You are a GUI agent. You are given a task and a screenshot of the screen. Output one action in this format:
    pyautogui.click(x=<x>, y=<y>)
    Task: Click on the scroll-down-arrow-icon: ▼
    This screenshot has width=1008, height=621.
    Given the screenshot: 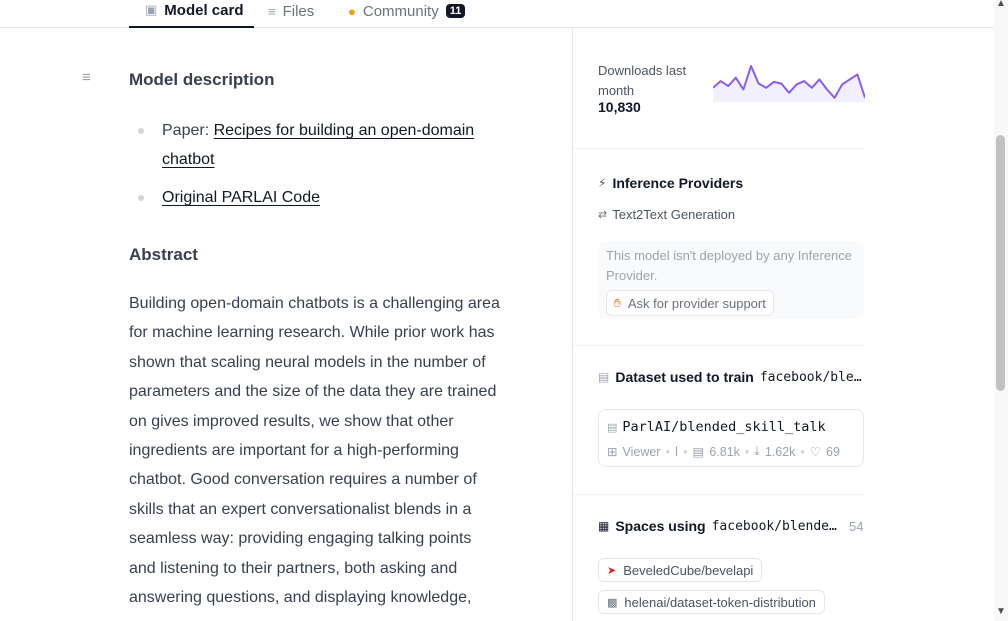 What is the action you would take?
    pyautogui.click(x=1001, y=611)
    